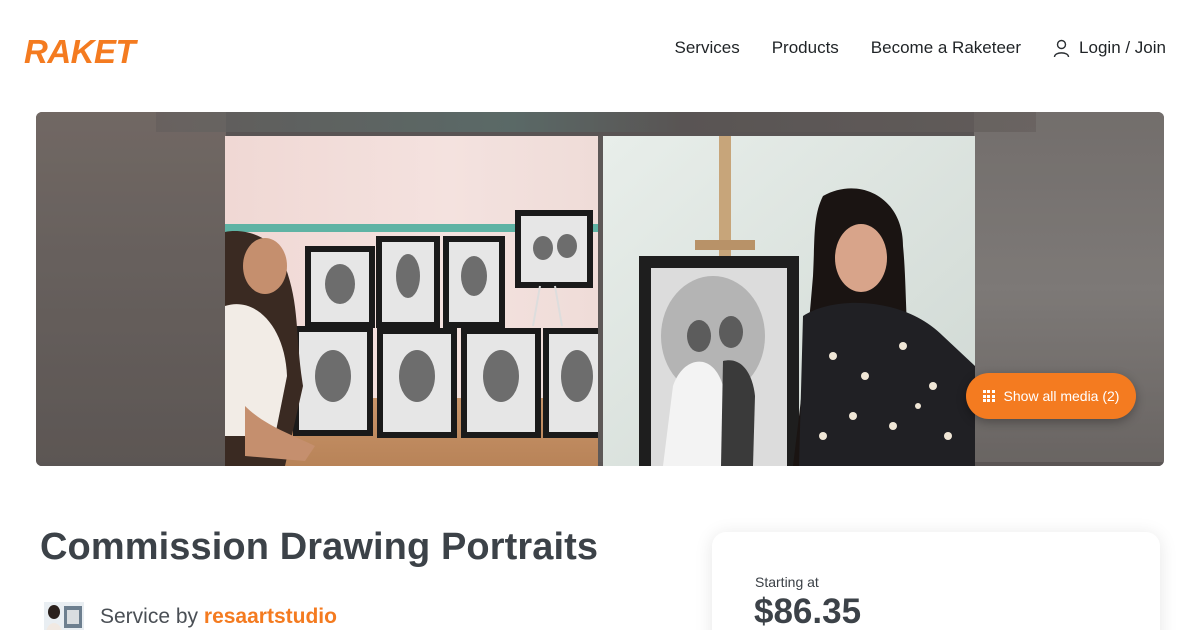 Image resolution: width=1200 pixels, height=630 pixels. Describe the element at coordinates (707, 48) in the screenshot. I see `nav-services: Services` at that location.